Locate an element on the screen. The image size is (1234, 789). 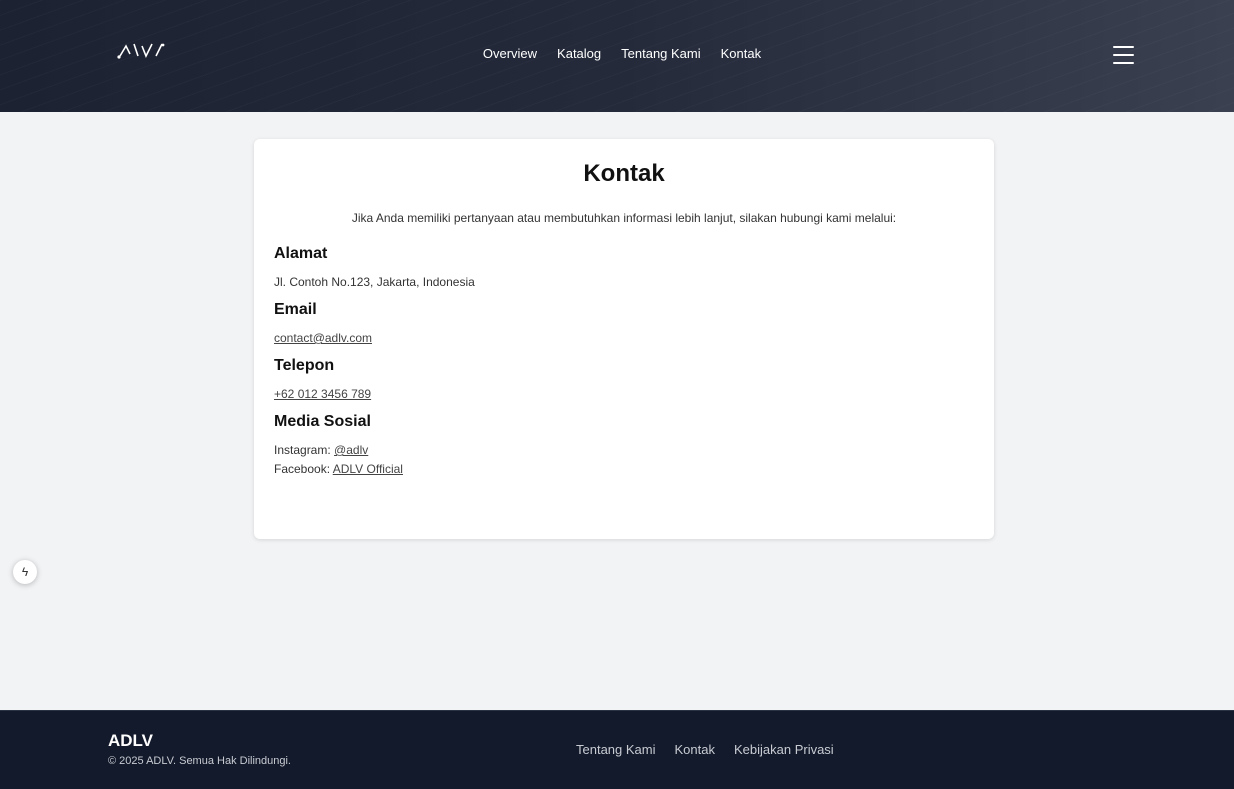
email-section: Email contact@adlv.com is located at coordinates (624, 324).